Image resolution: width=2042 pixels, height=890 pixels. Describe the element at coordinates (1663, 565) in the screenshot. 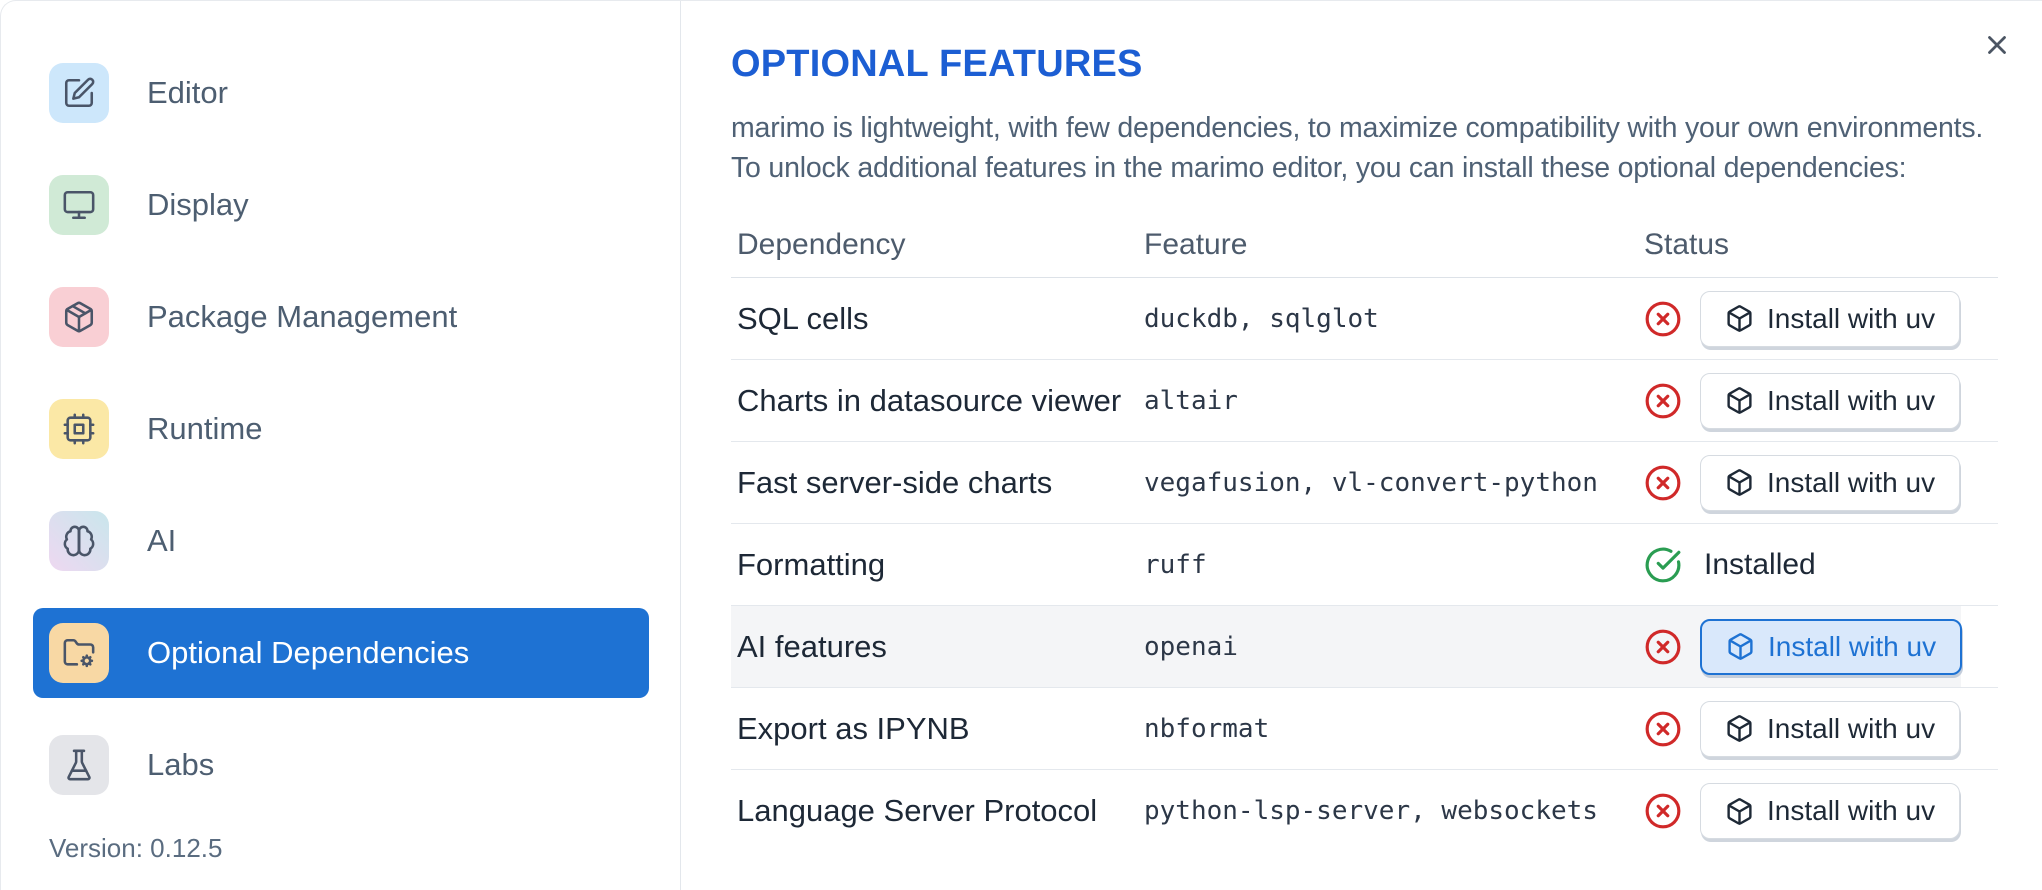

I see `installed-check-icon` at that location.